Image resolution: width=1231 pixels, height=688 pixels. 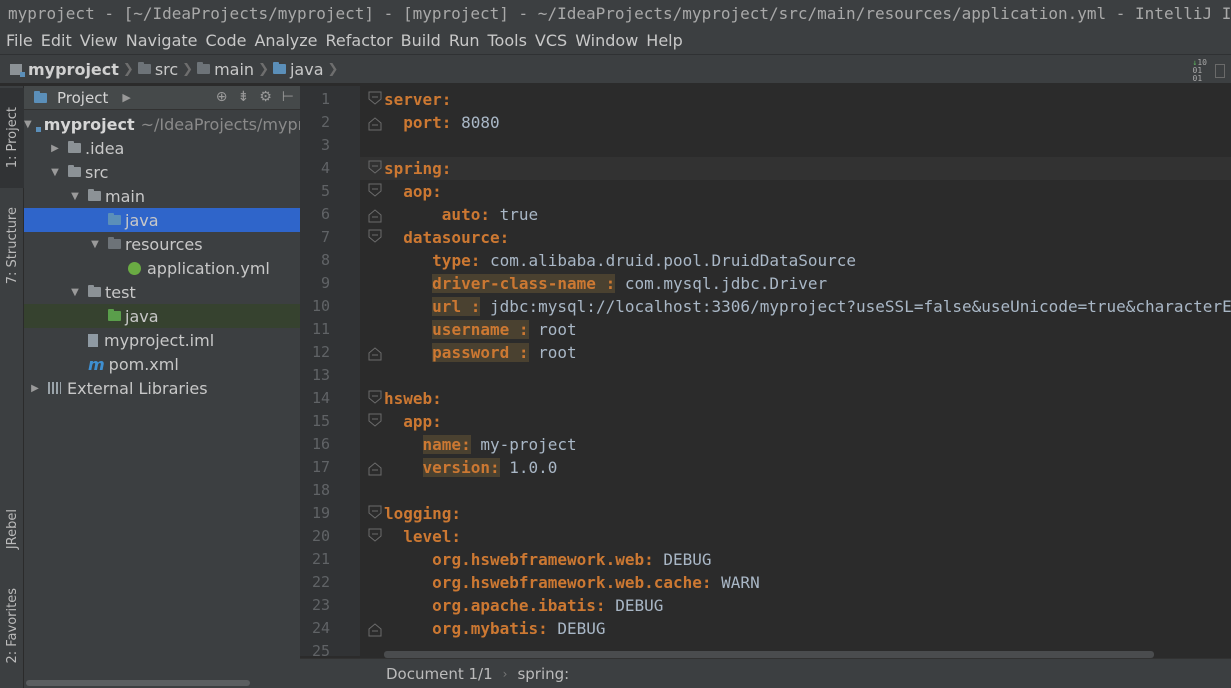 What do you see at coordinates (524, 283) in the screenshot?
I see `yaml-key: driver-class-name :` at bounding box center [524, 283].